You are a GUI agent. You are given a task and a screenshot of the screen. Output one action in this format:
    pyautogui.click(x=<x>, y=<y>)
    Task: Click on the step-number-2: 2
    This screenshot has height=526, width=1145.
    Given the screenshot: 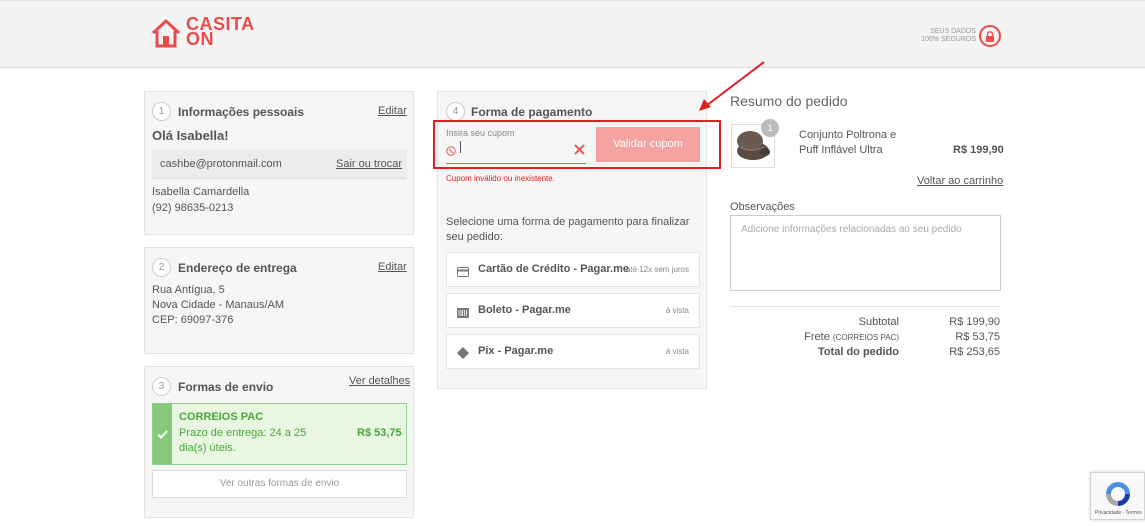 What is the action you would take?
    pyautogui.click(x=161, y=267)
    